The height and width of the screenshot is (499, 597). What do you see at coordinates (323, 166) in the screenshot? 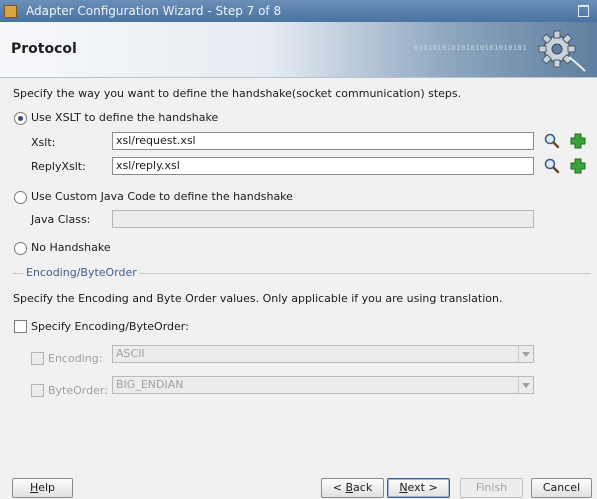
I see `reply-xslt-input: xsl/reply.xsl` at bounding box center [323, 166].